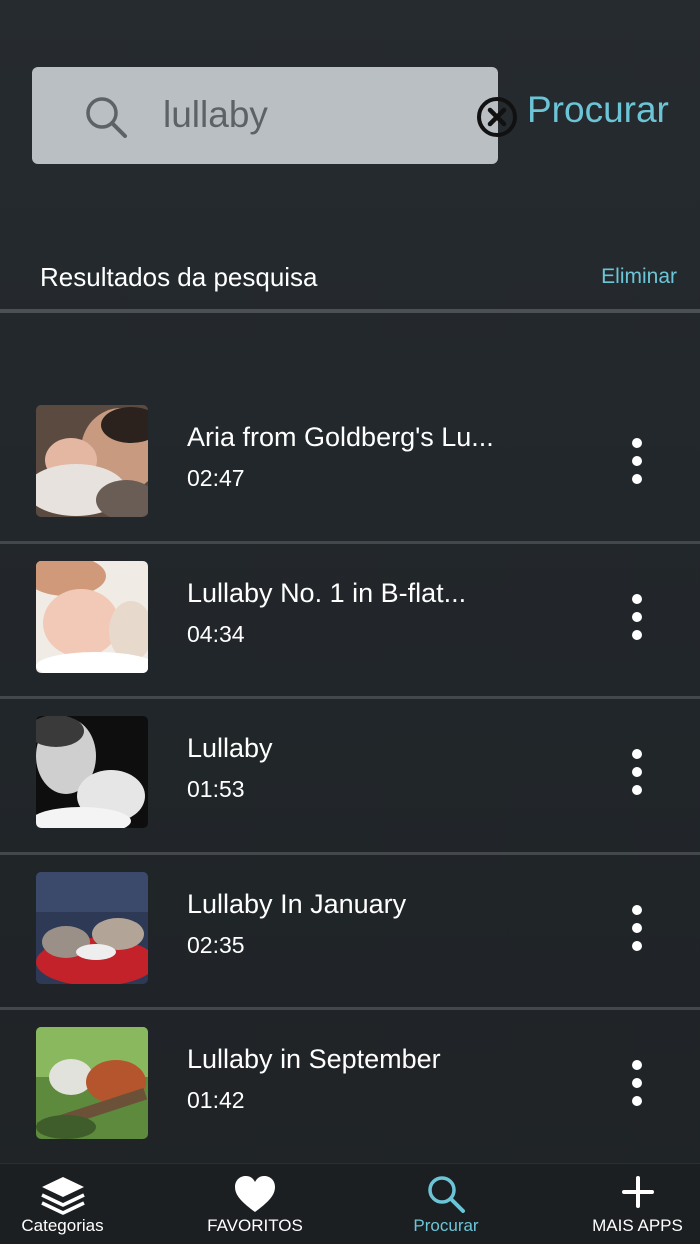 This screenshot has width=700, height=1244. What do you see at coordinates (637, 1225) in the screenshot?
I see `tab-label: MAIS APPS` at bounding box center [637, 1225].